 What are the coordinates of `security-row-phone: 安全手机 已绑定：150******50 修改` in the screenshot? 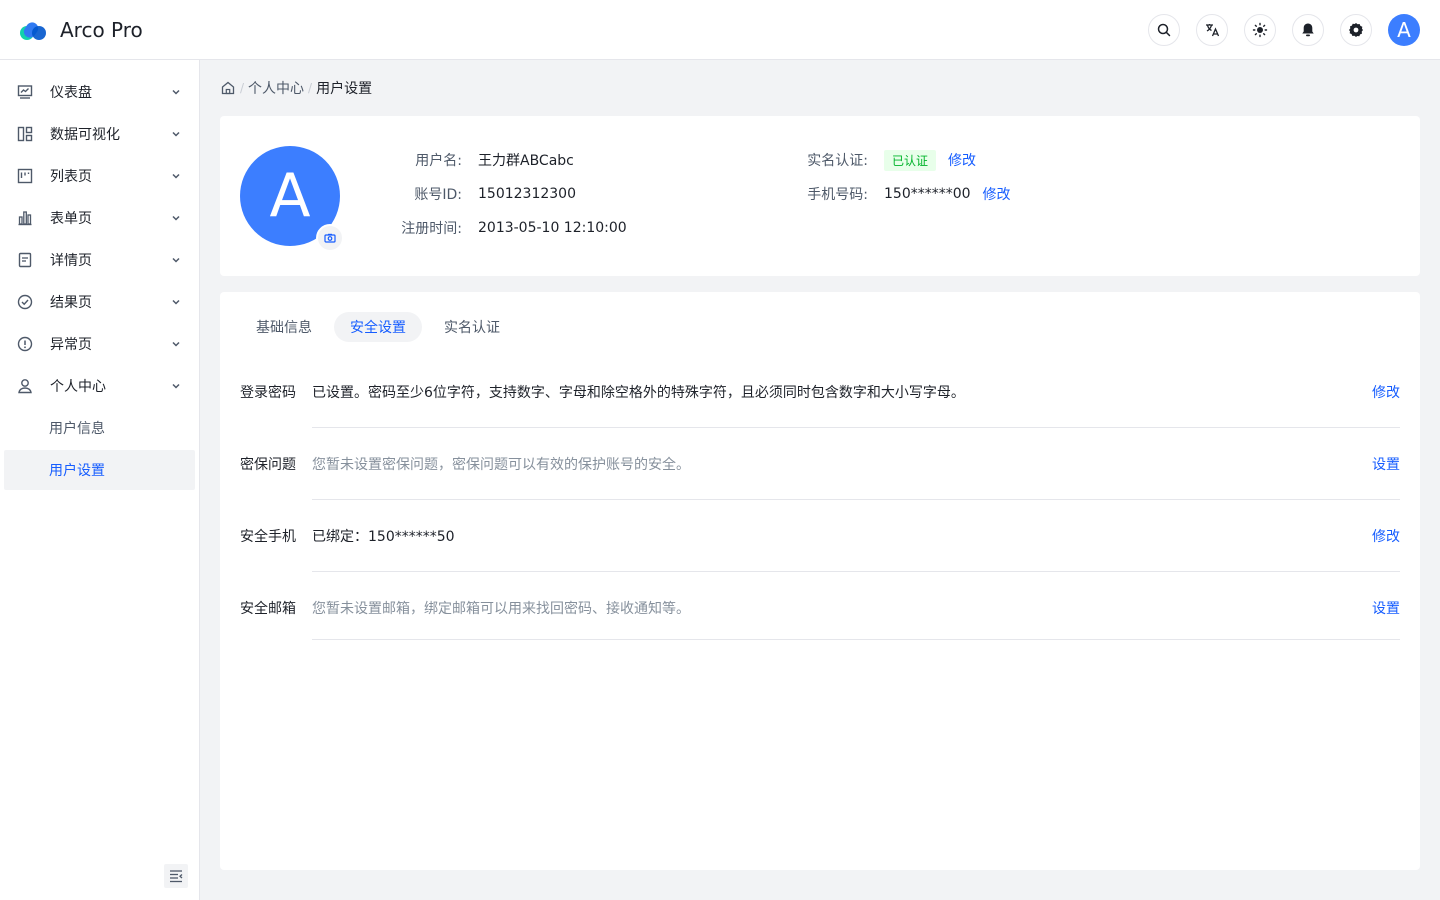 It's located at (820, 563).